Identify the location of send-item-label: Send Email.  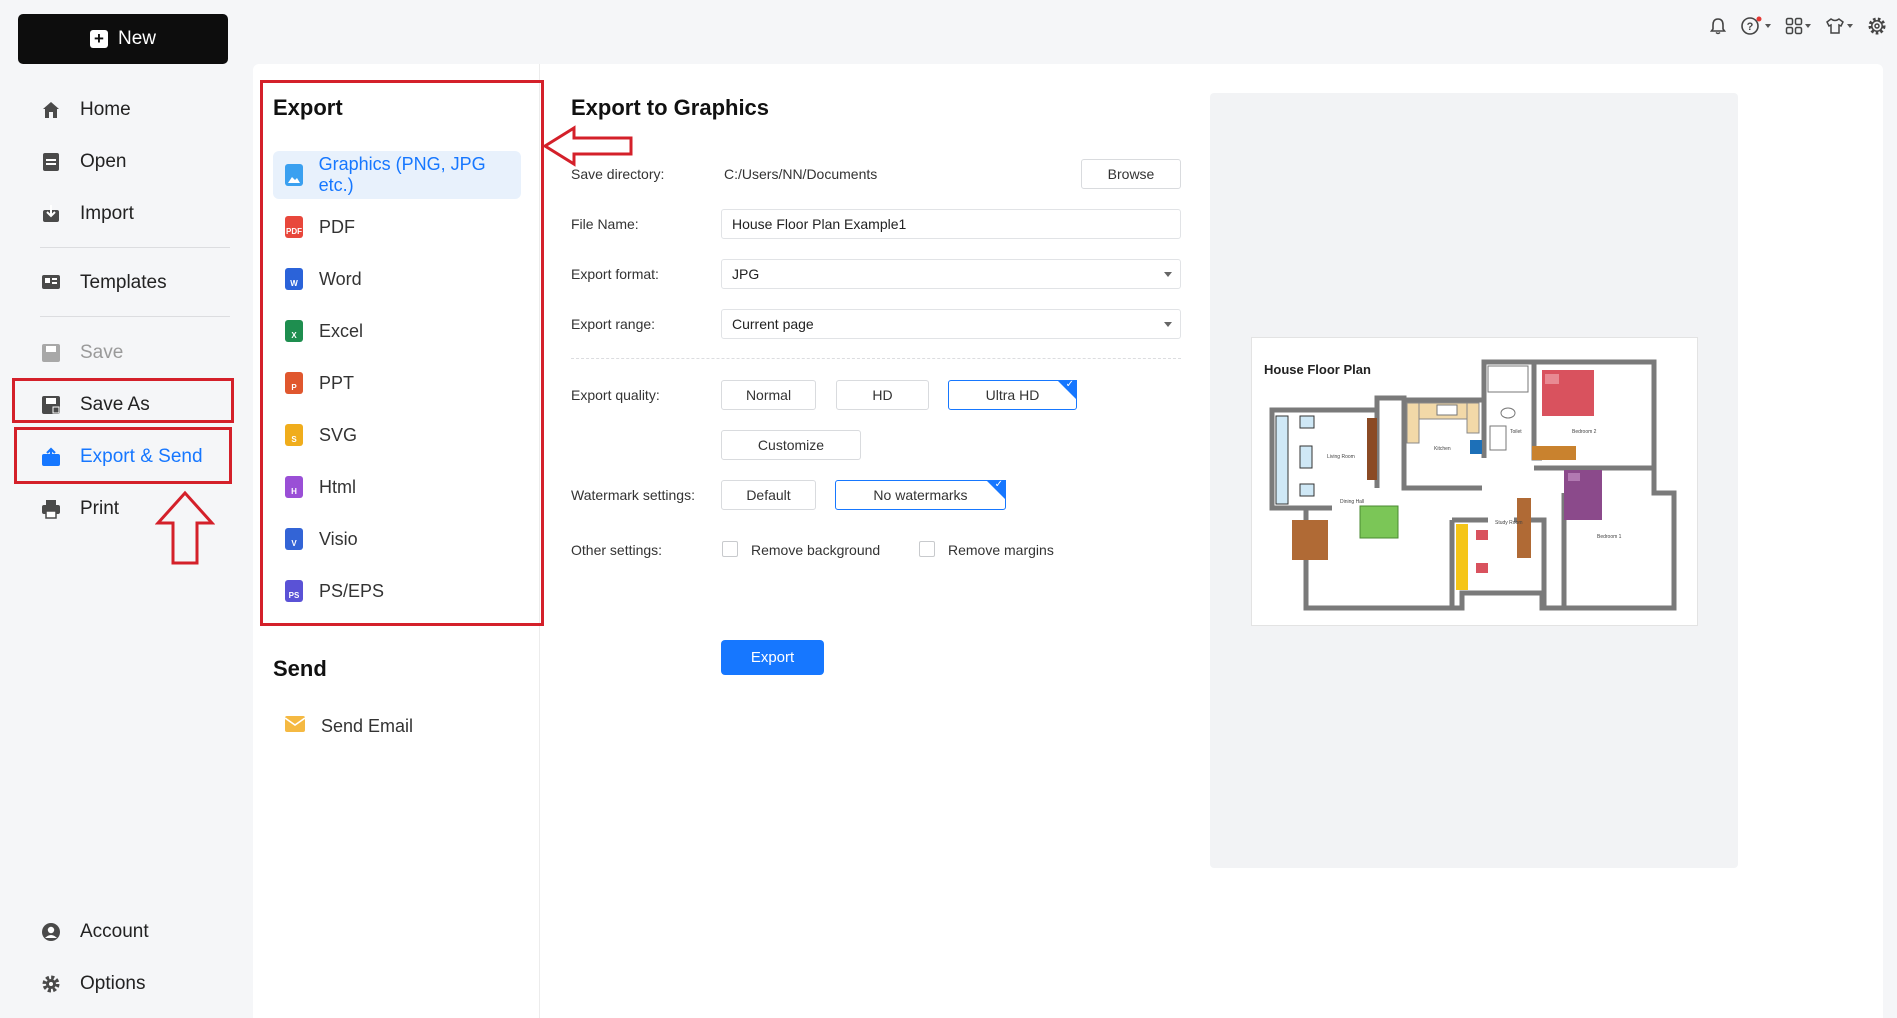
(367, 725).